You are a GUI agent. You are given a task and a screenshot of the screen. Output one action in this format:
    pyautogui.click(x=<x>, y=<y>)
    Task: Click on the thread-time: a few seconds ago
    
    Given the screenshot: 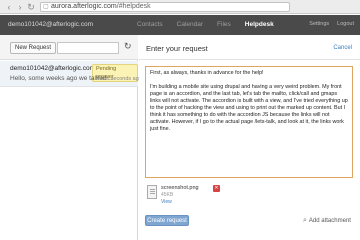 What is the action you would take?
    pyautogui.click(x=119, y=79)
    